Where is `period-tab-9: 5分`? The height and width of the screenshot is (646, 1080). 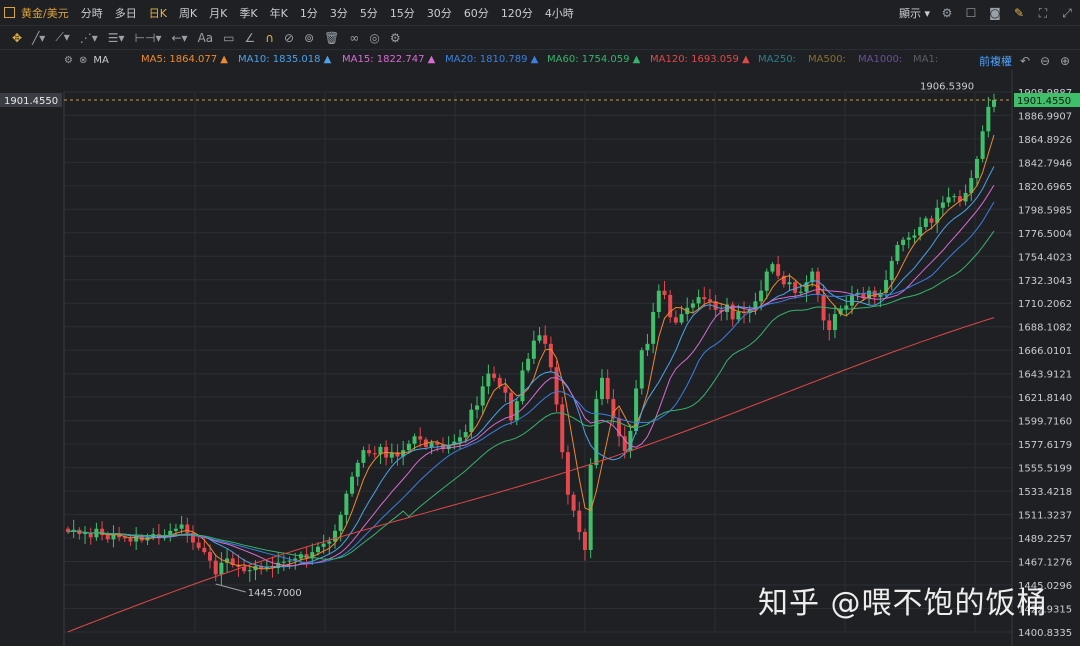
period-tab-9: 5分 is located at coordinates (369, 13).